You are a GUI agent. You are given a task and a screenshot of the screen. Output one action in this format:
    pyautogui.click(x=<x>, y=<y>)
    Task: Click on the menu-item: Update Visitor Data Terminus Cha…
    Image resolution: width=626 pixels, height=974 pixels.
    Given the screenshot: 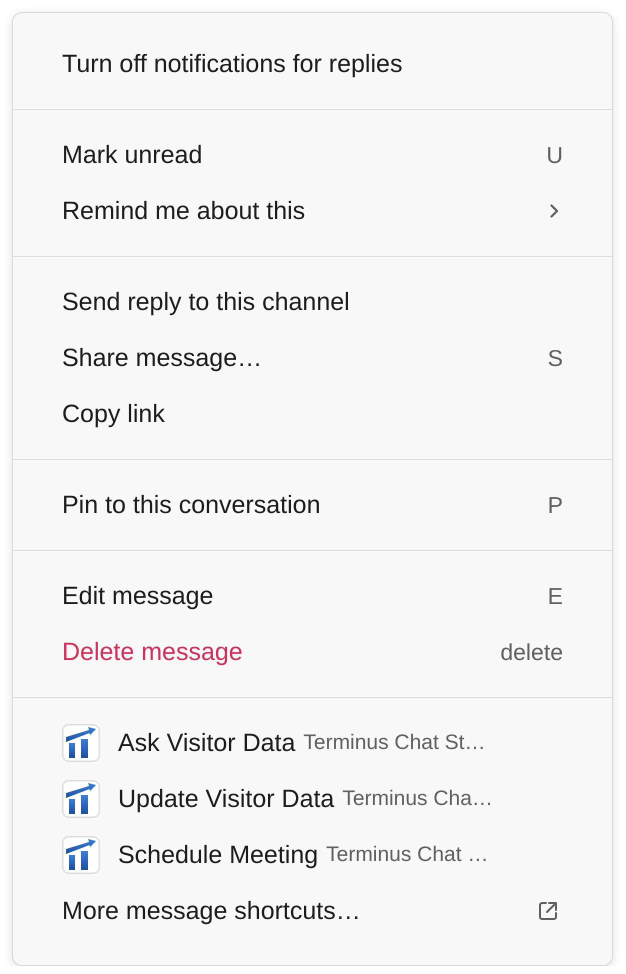 What is the action you would take?
    pyautogui.click(x=312, y=799)
    